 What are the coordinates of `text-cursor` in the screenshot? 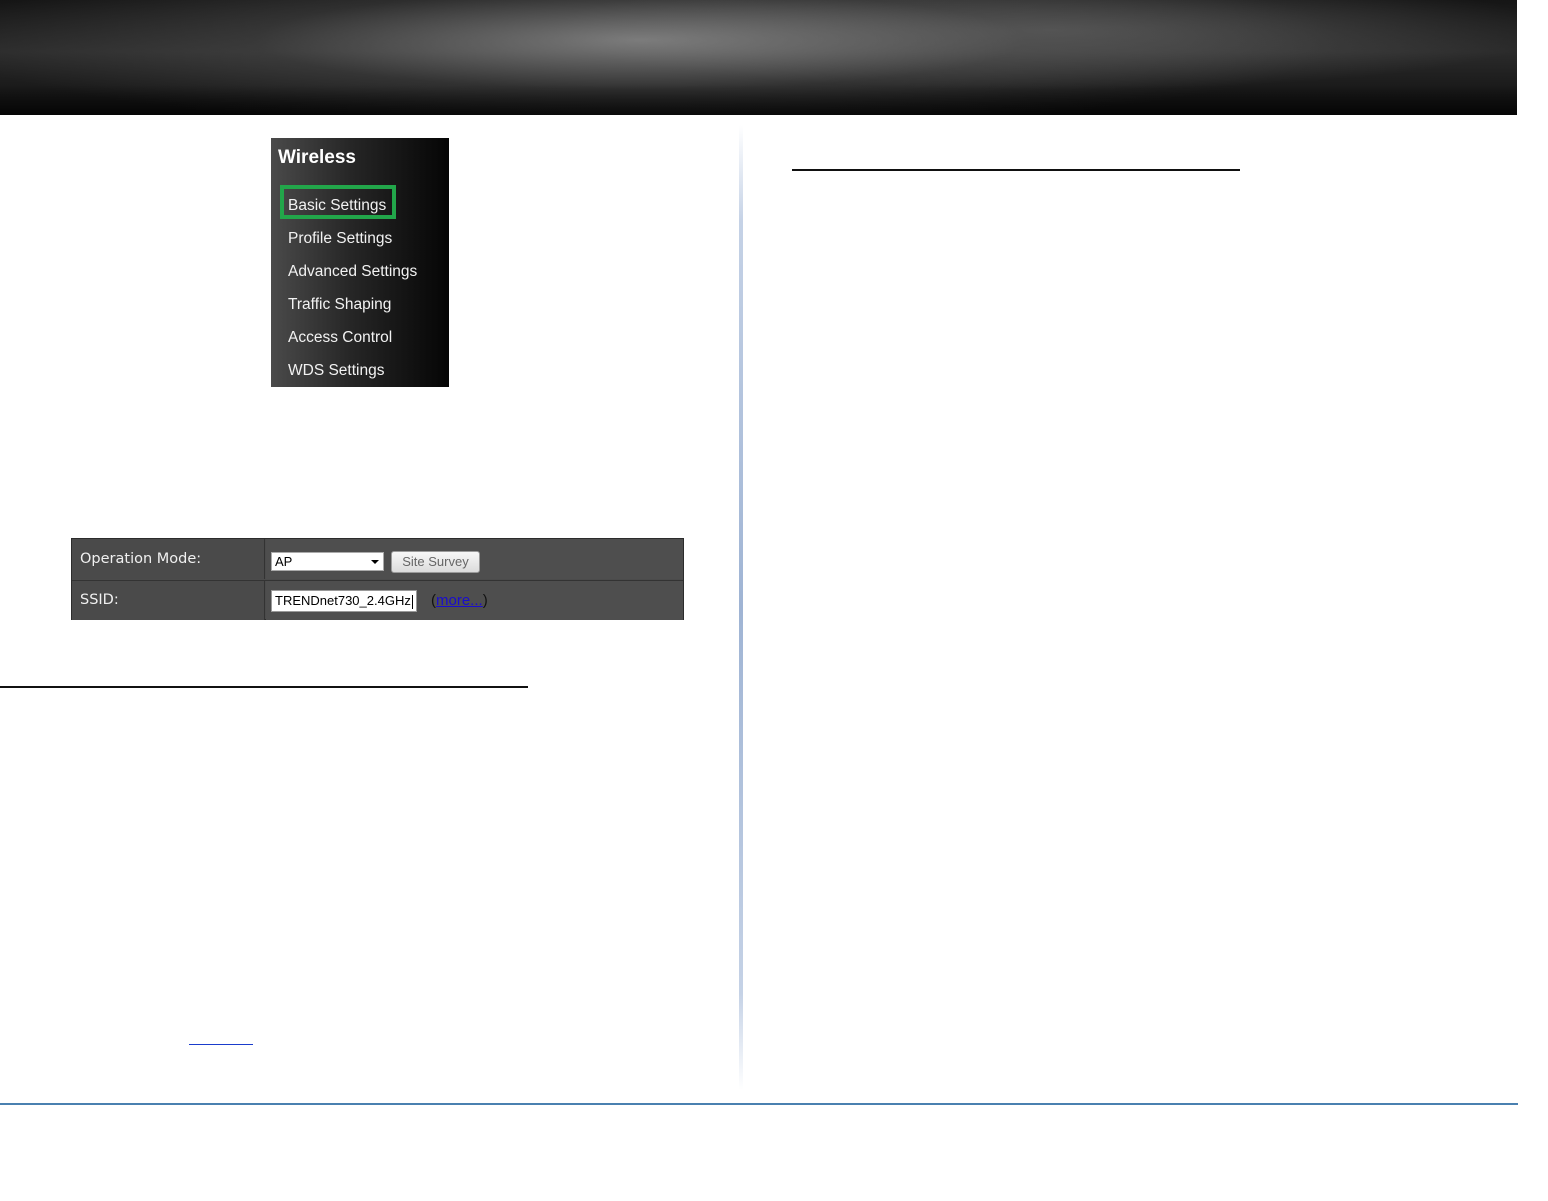 It's located at (412, 601).